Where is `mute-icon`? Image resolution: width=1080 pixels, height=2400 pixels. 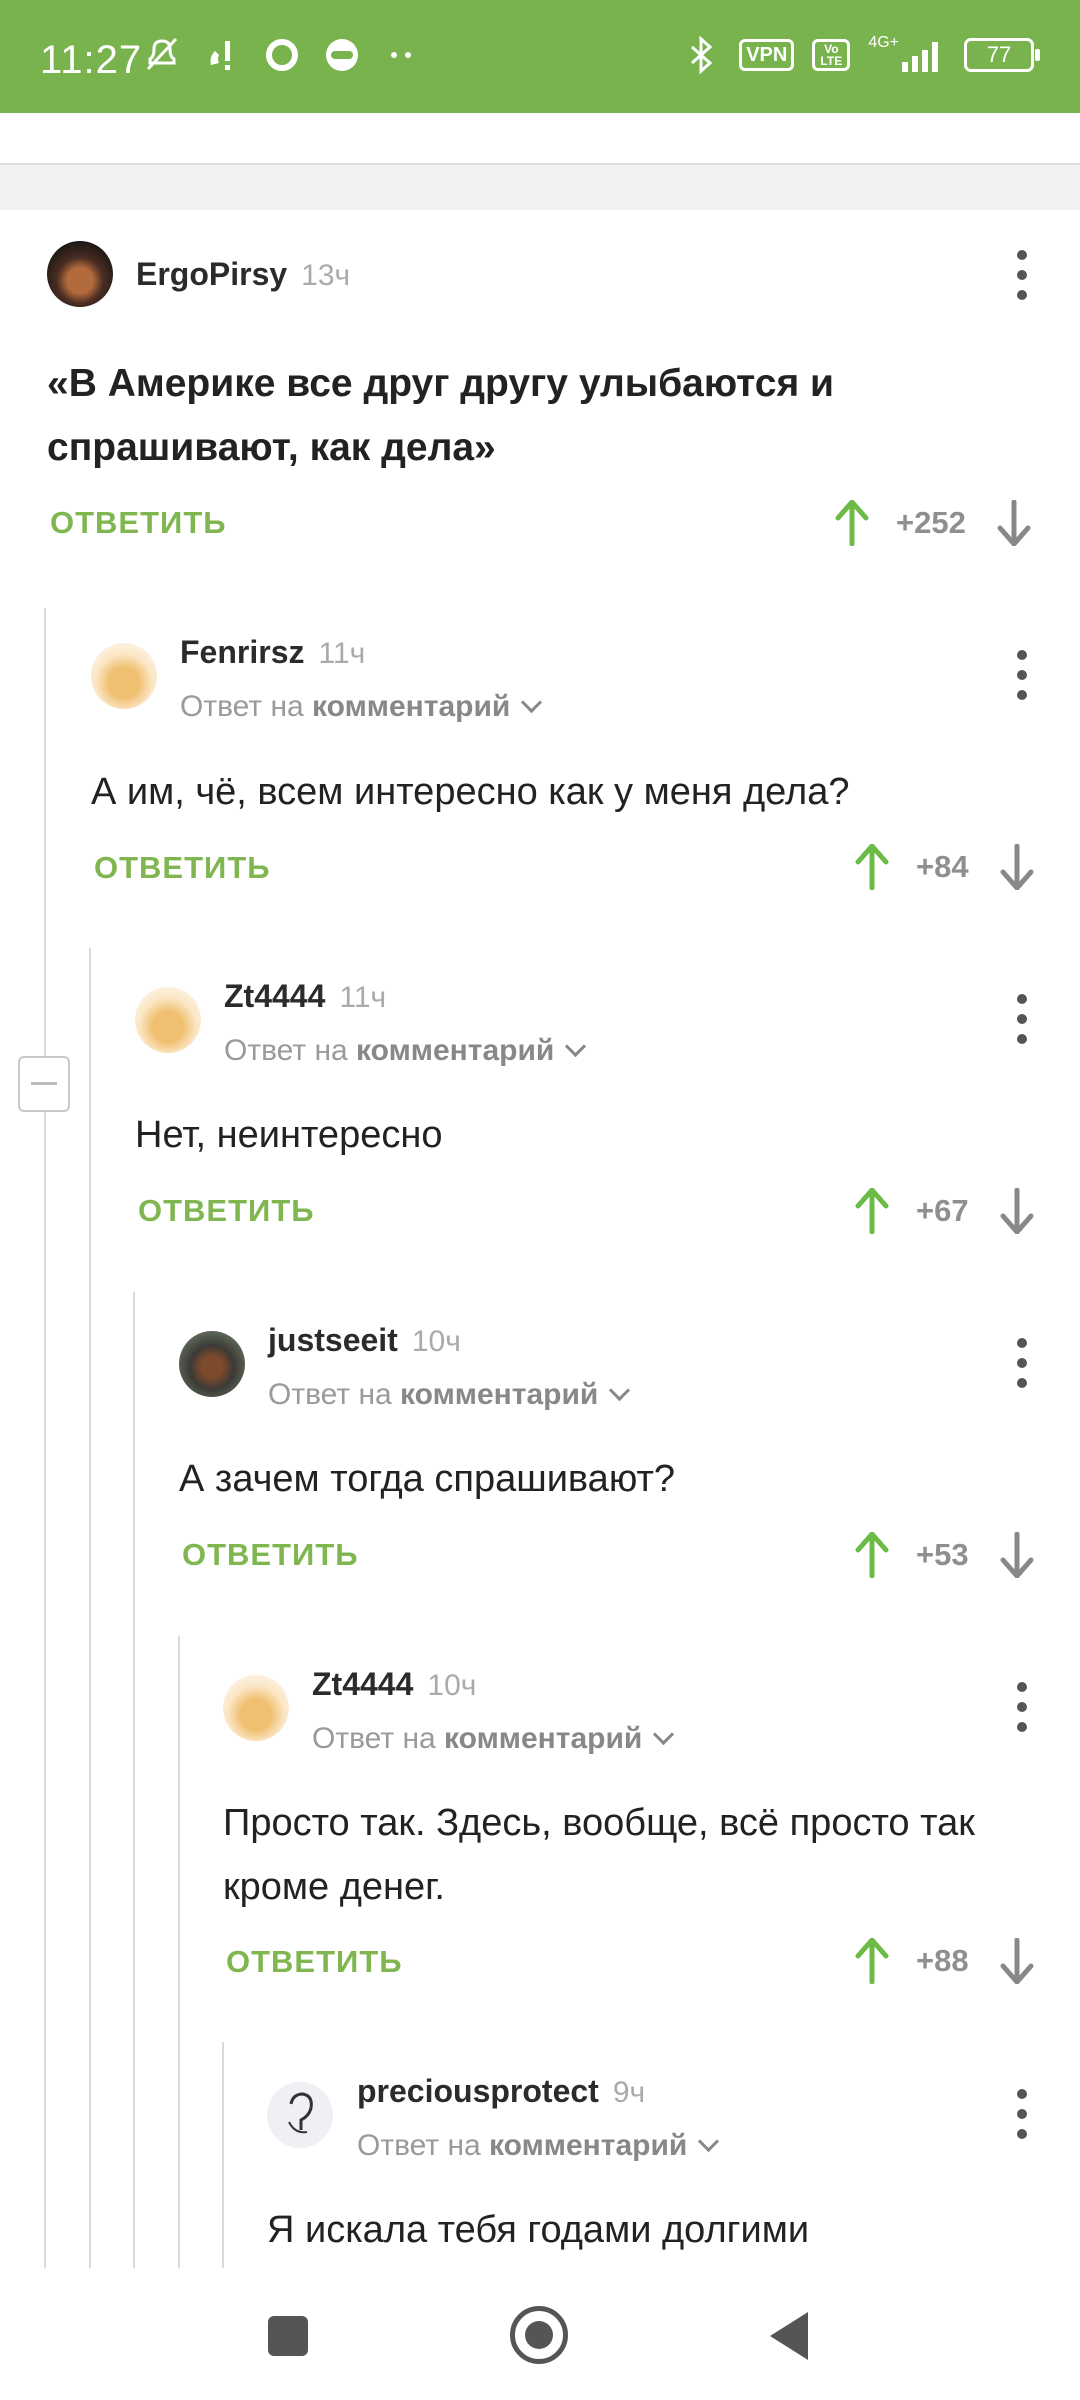 mute-icon is located at coordinates (162, 55).